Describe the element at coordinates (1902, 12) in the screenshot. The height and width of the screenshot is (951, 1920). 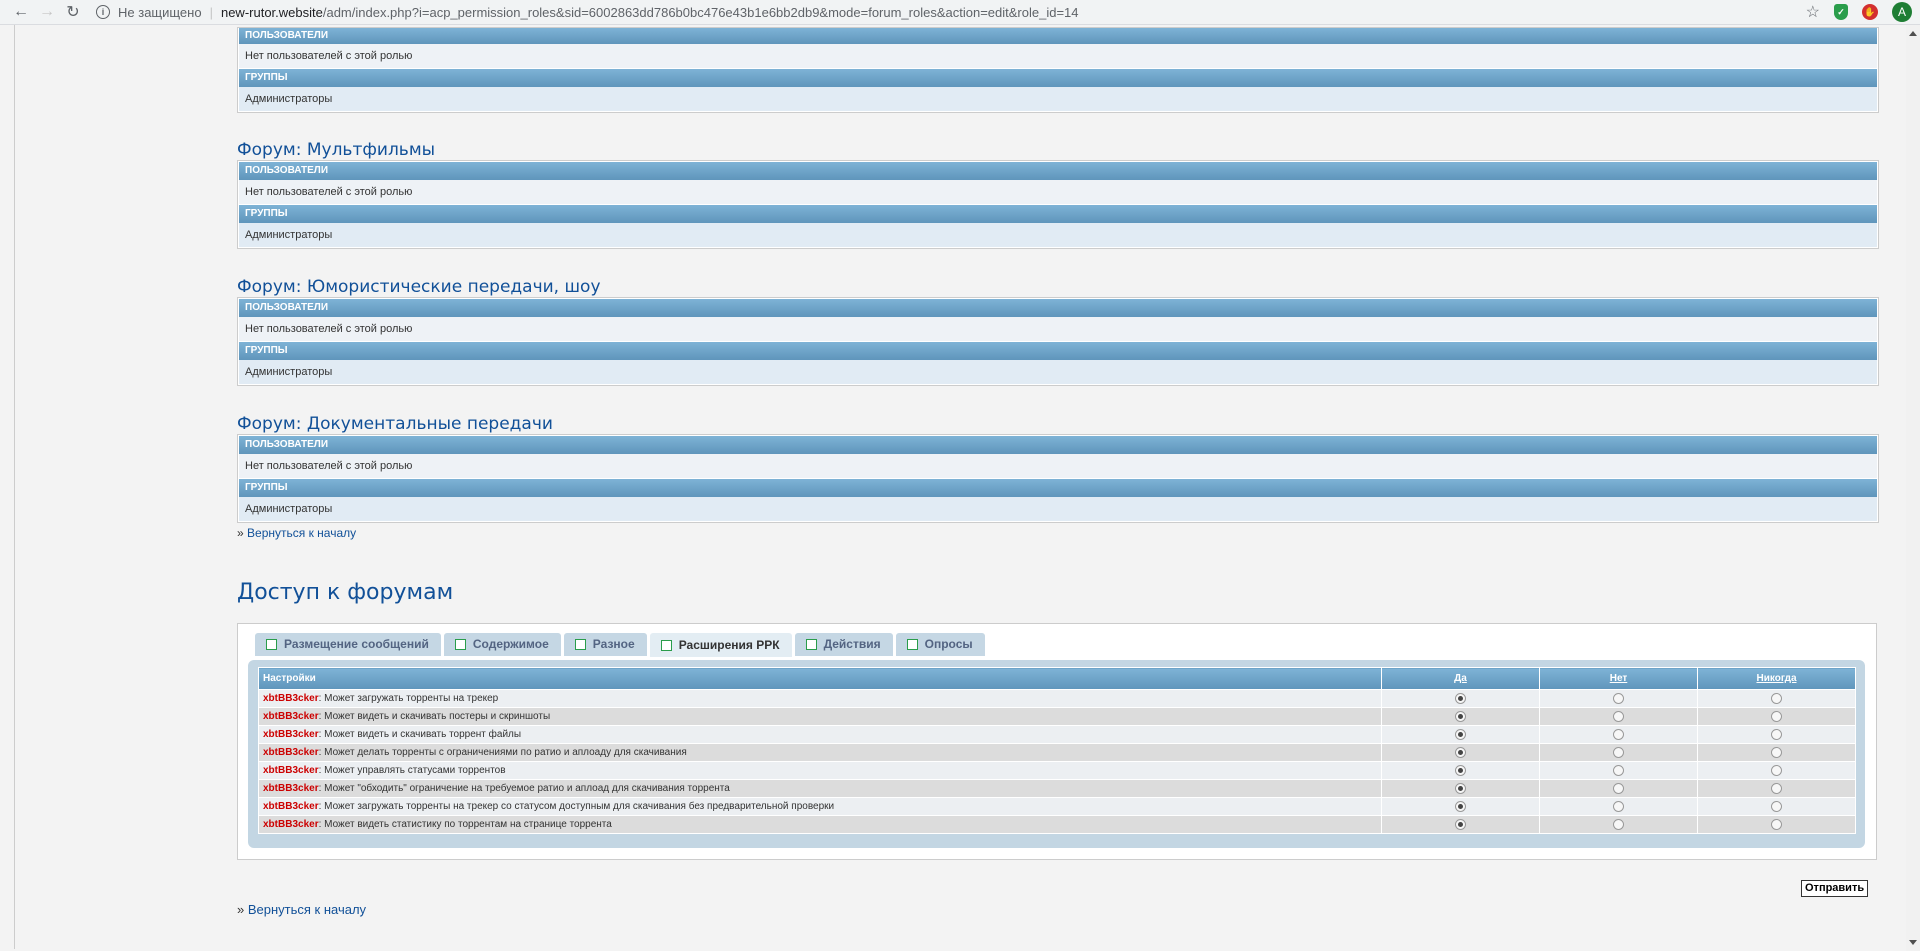
I see `avatar: A` at that location.